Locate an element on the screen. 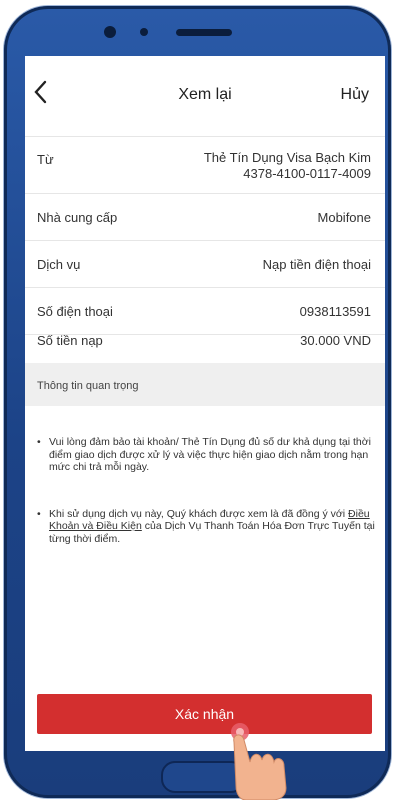 This screenshot has width=395, height=800. top-bar: Xem lại Hủy is located at coordinates (205, 96).